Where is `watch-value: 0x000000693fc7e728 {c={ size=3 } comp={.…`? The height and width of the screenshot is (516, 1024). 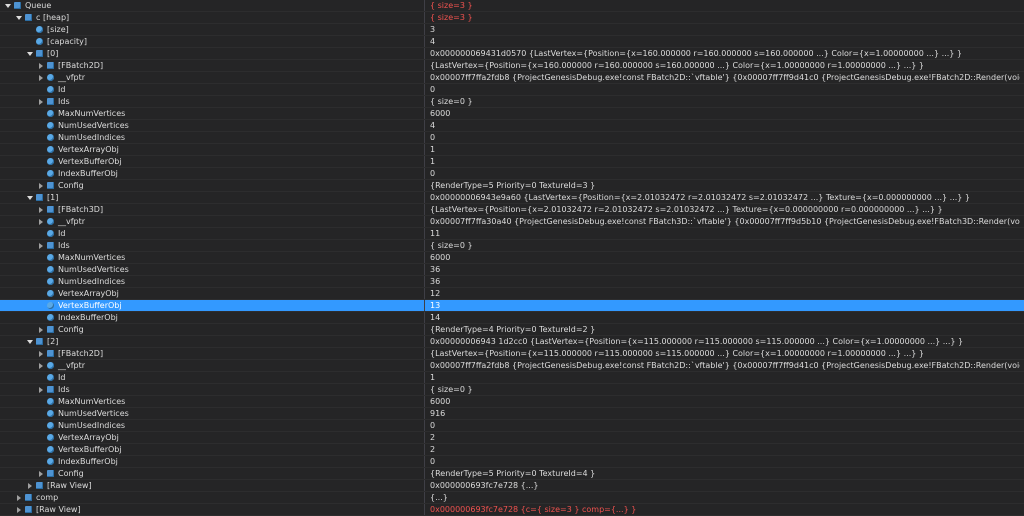
watch-value: 0x000000693fc7e728 {c={ size=3 } comp={.… is located at coordinates (725, 509).